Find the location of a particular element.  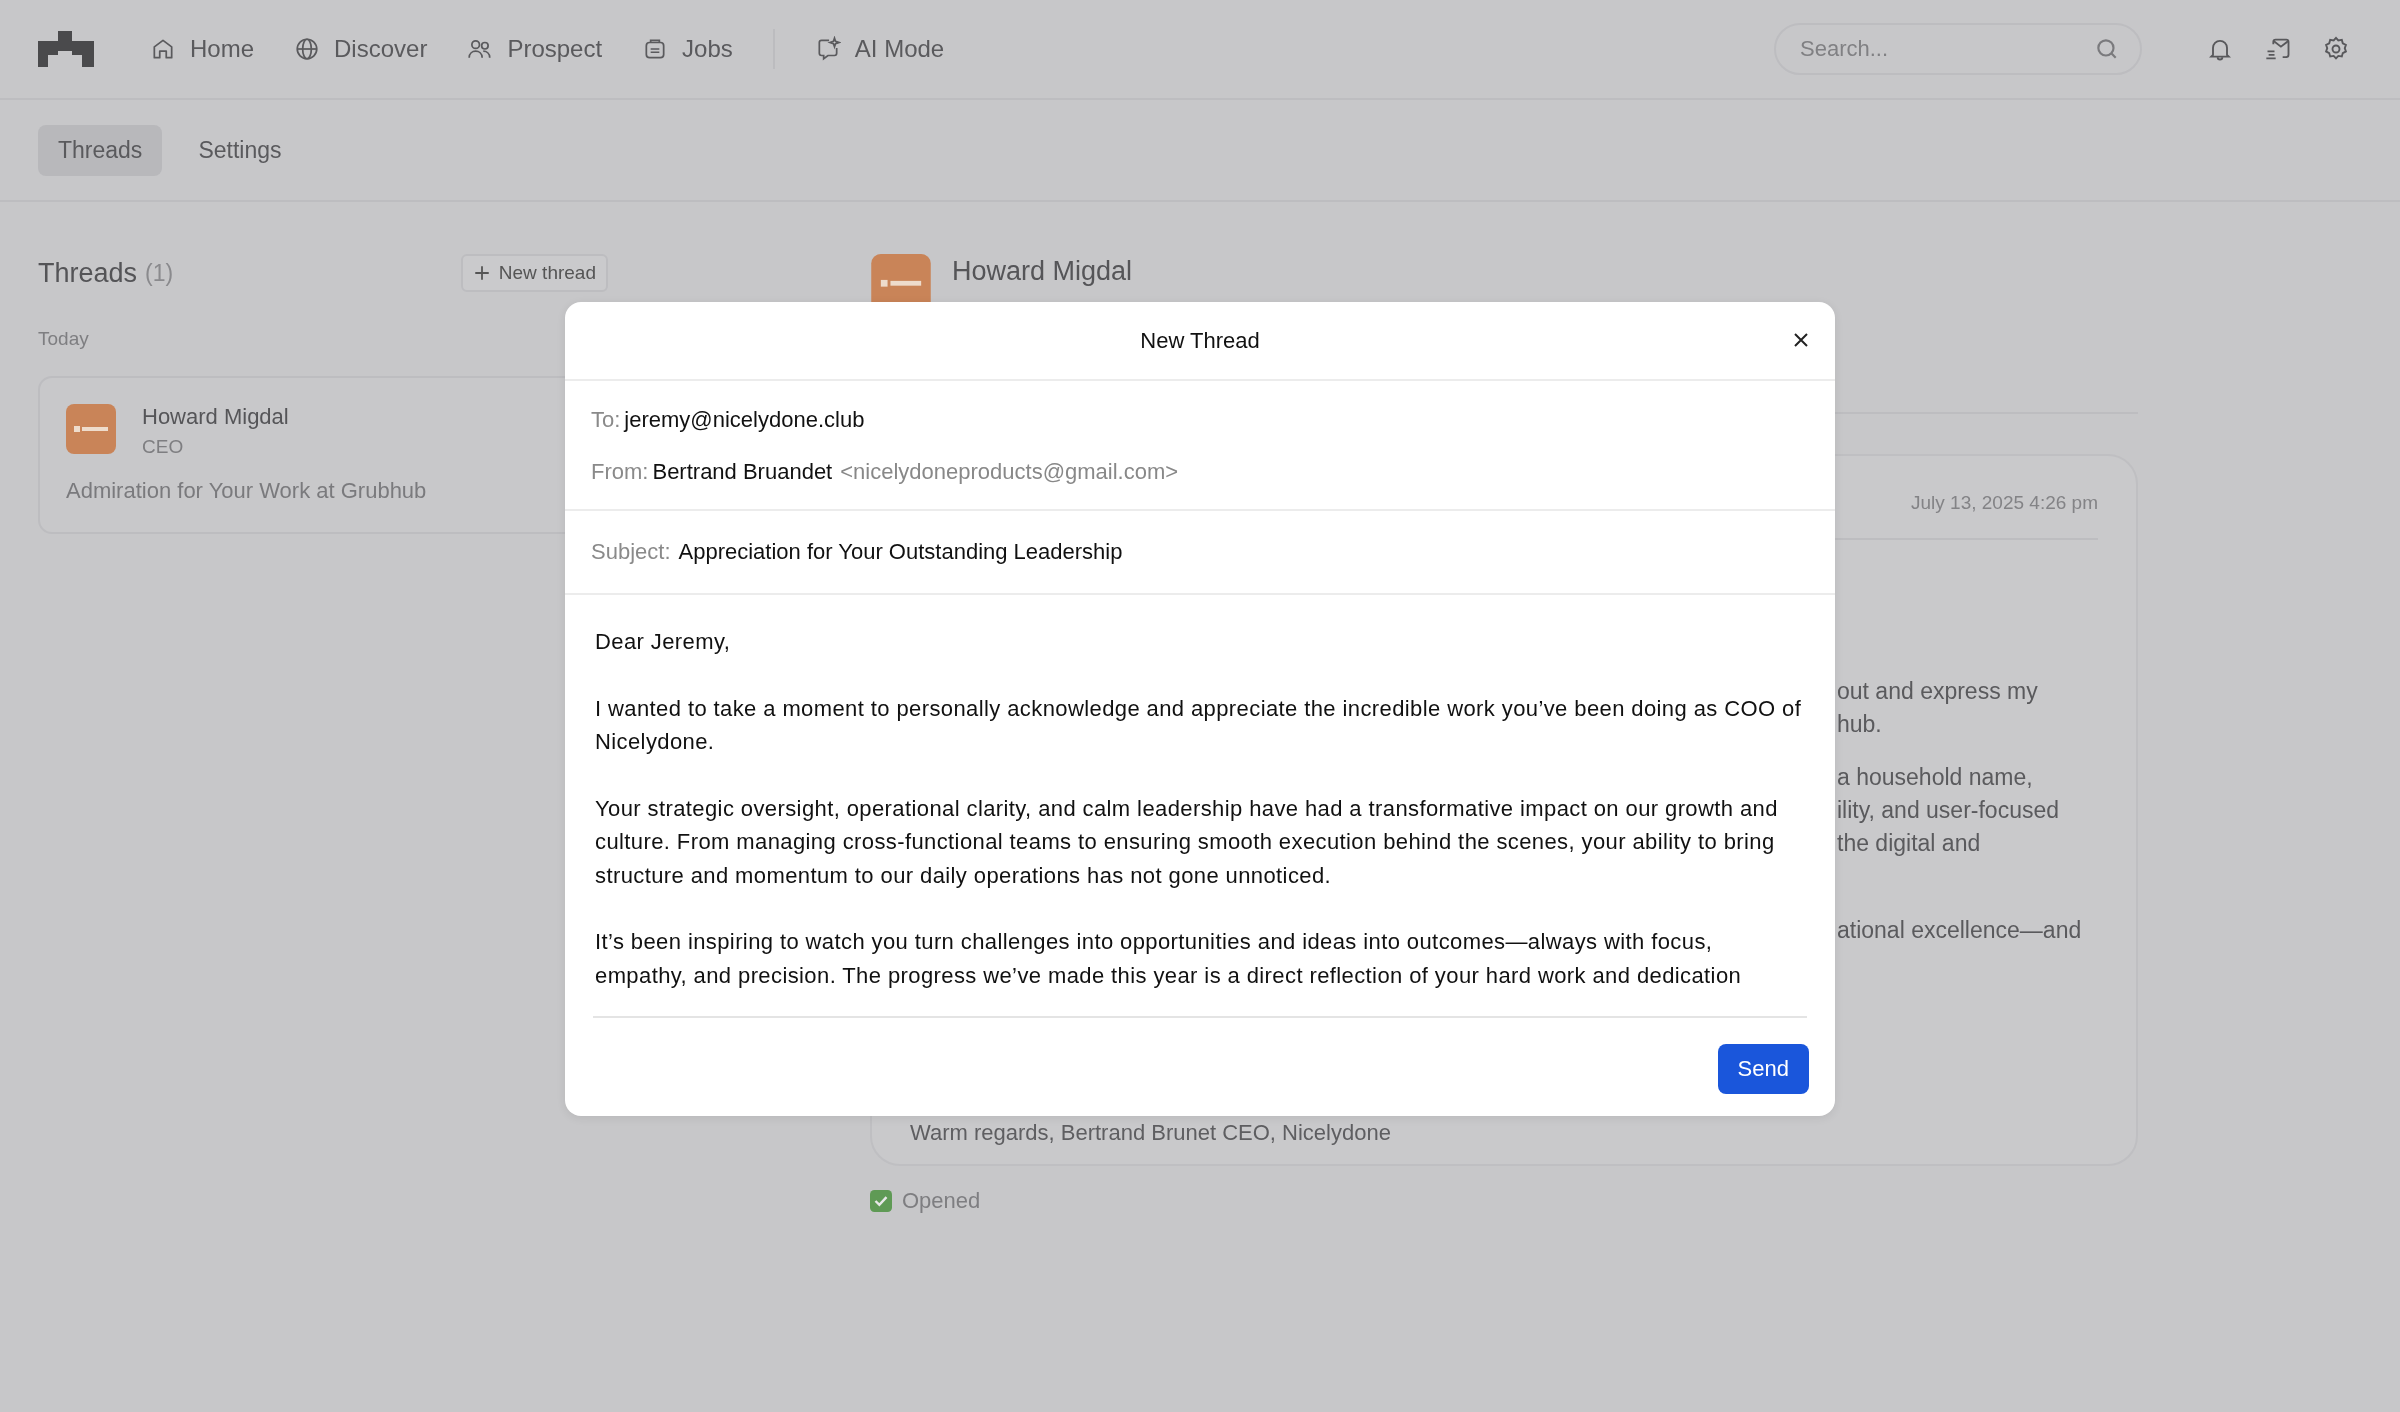

nav-link: Jobs is located at coordinates (687, 49).